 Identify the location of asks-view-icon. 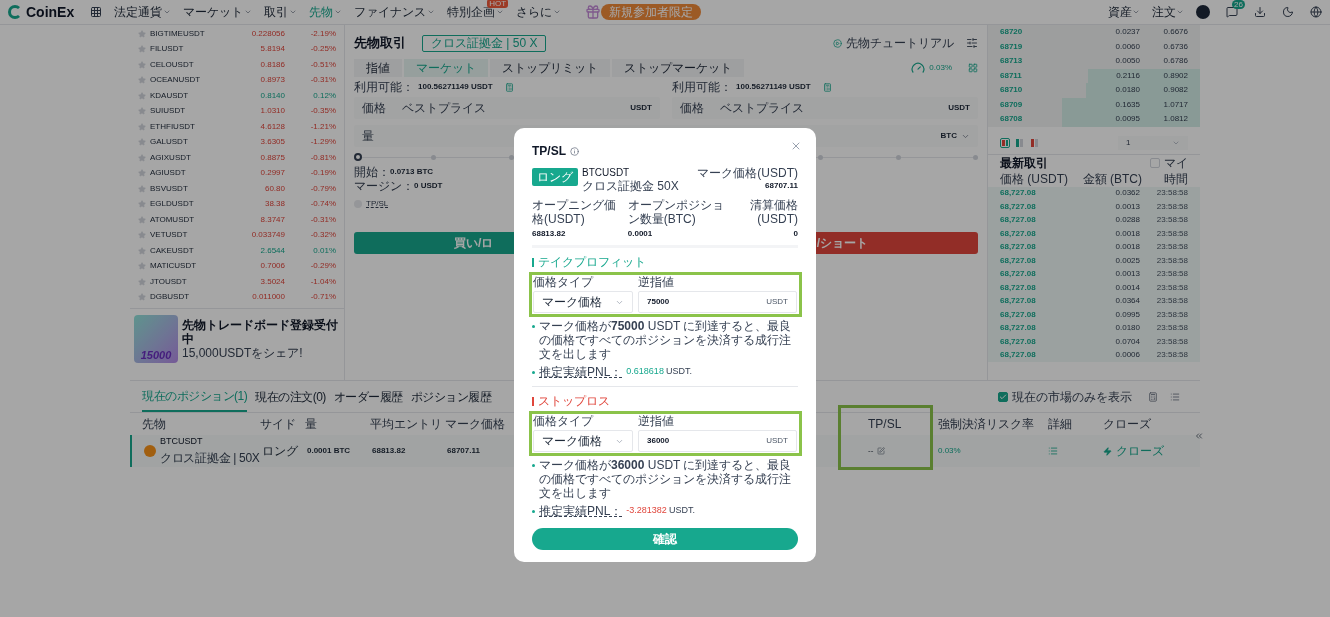
(1035, 142).